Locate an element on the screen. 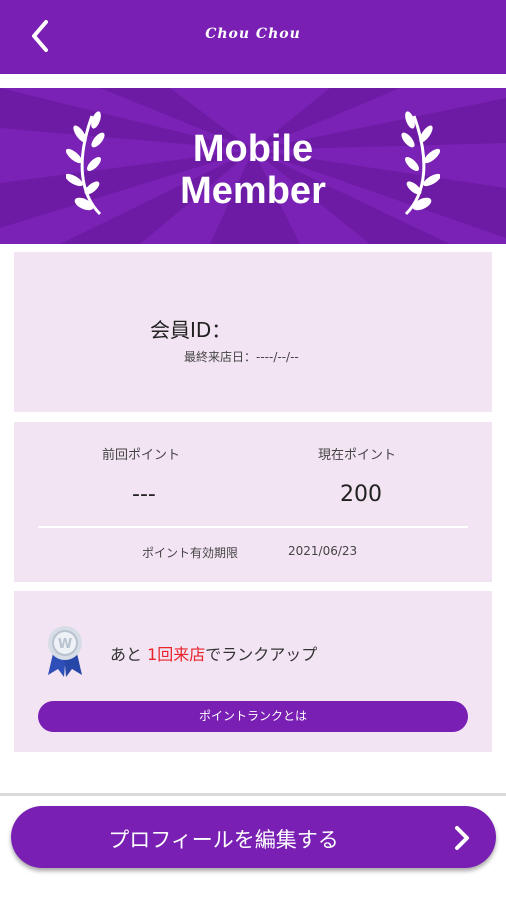  current-points-label: 現在ポイント is located at coordinates (357, 455).